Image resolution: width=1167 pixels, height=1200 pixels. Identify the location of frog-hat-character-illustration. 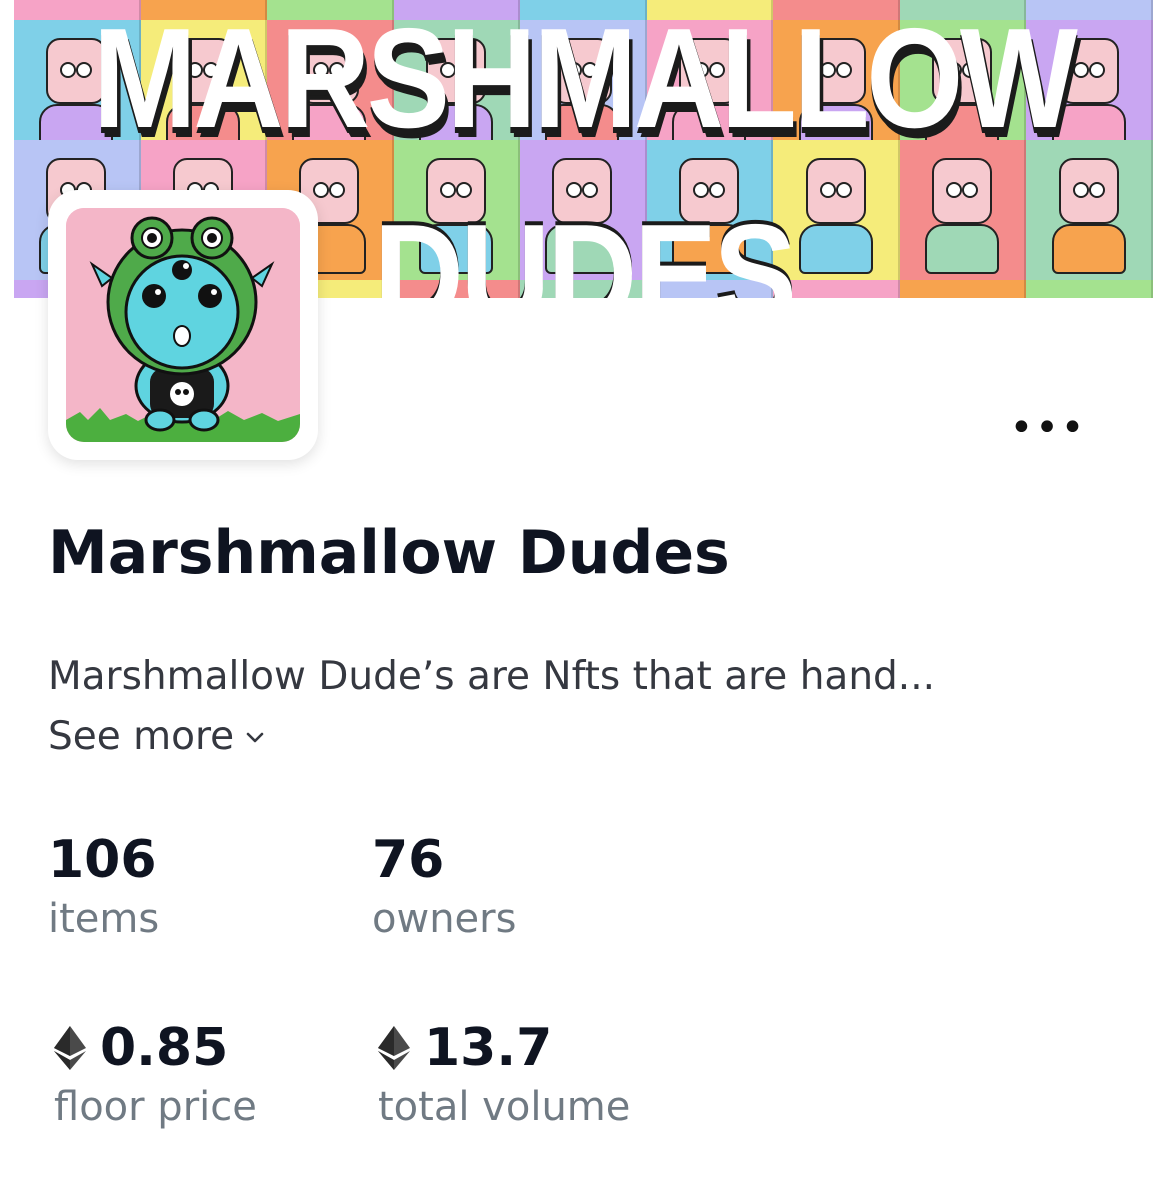
(183, 325).